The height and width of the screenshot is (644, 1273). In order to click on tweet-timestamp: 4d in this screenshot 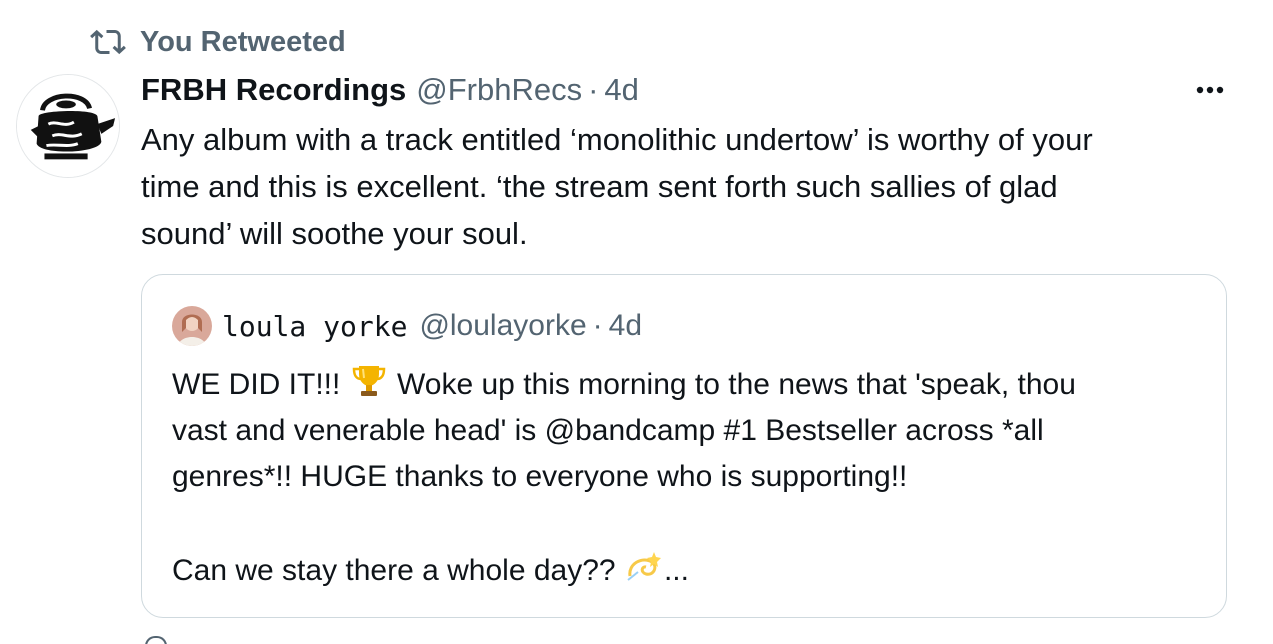, I will do `click(621, 90)`.